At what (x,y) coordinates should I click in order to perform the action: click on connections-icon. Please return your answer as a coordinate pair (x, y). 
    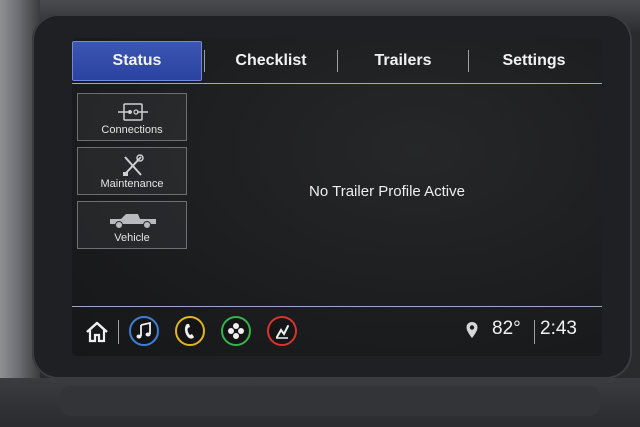
    Looking at the image, I should click on (133, 112).